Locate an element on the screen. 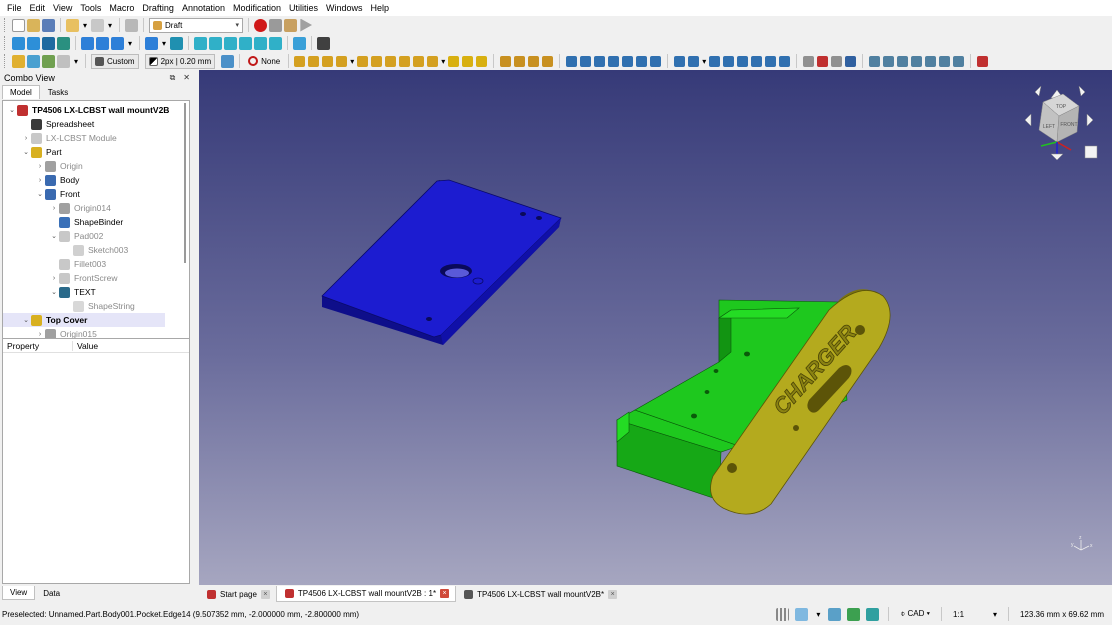  zoom-icon is located at coordinates (152, 43).